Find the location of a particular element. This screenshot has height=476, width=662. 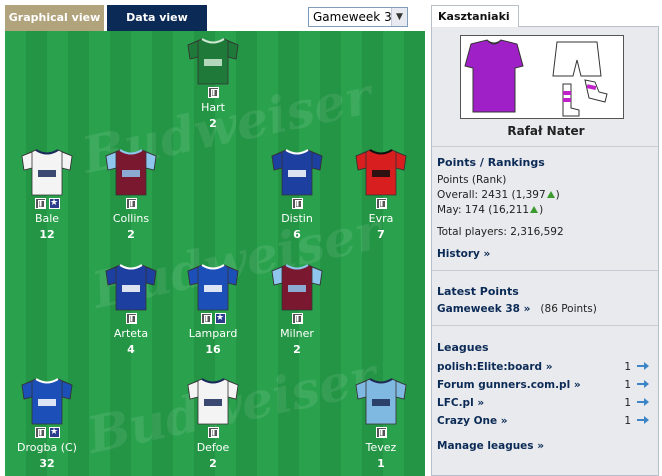

player-name: Defoe is located at coordinates (213, 447).